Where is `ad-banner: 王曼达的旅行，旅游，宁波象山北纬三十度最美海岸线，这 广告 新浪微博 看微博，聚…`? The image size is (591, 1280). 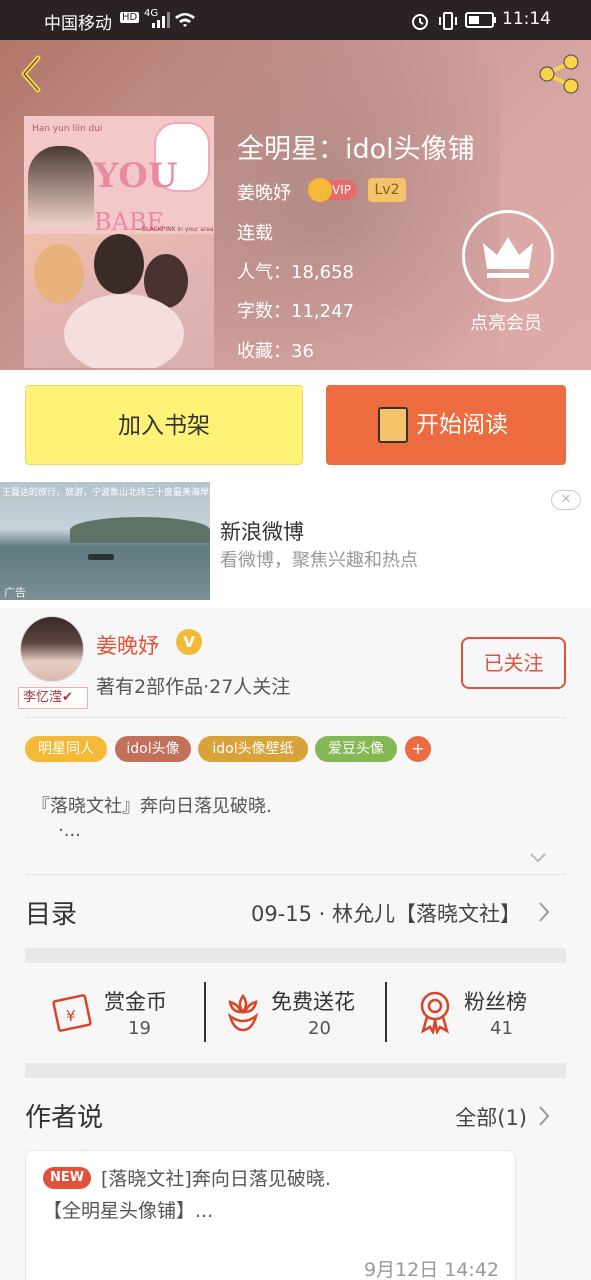
ad-banner: 王曼达的旅行，旅游，宁波象山北纬三十度最美海岸线，这 广告 新浪微博 看微博，聚… is located at coordinates (295, 545).